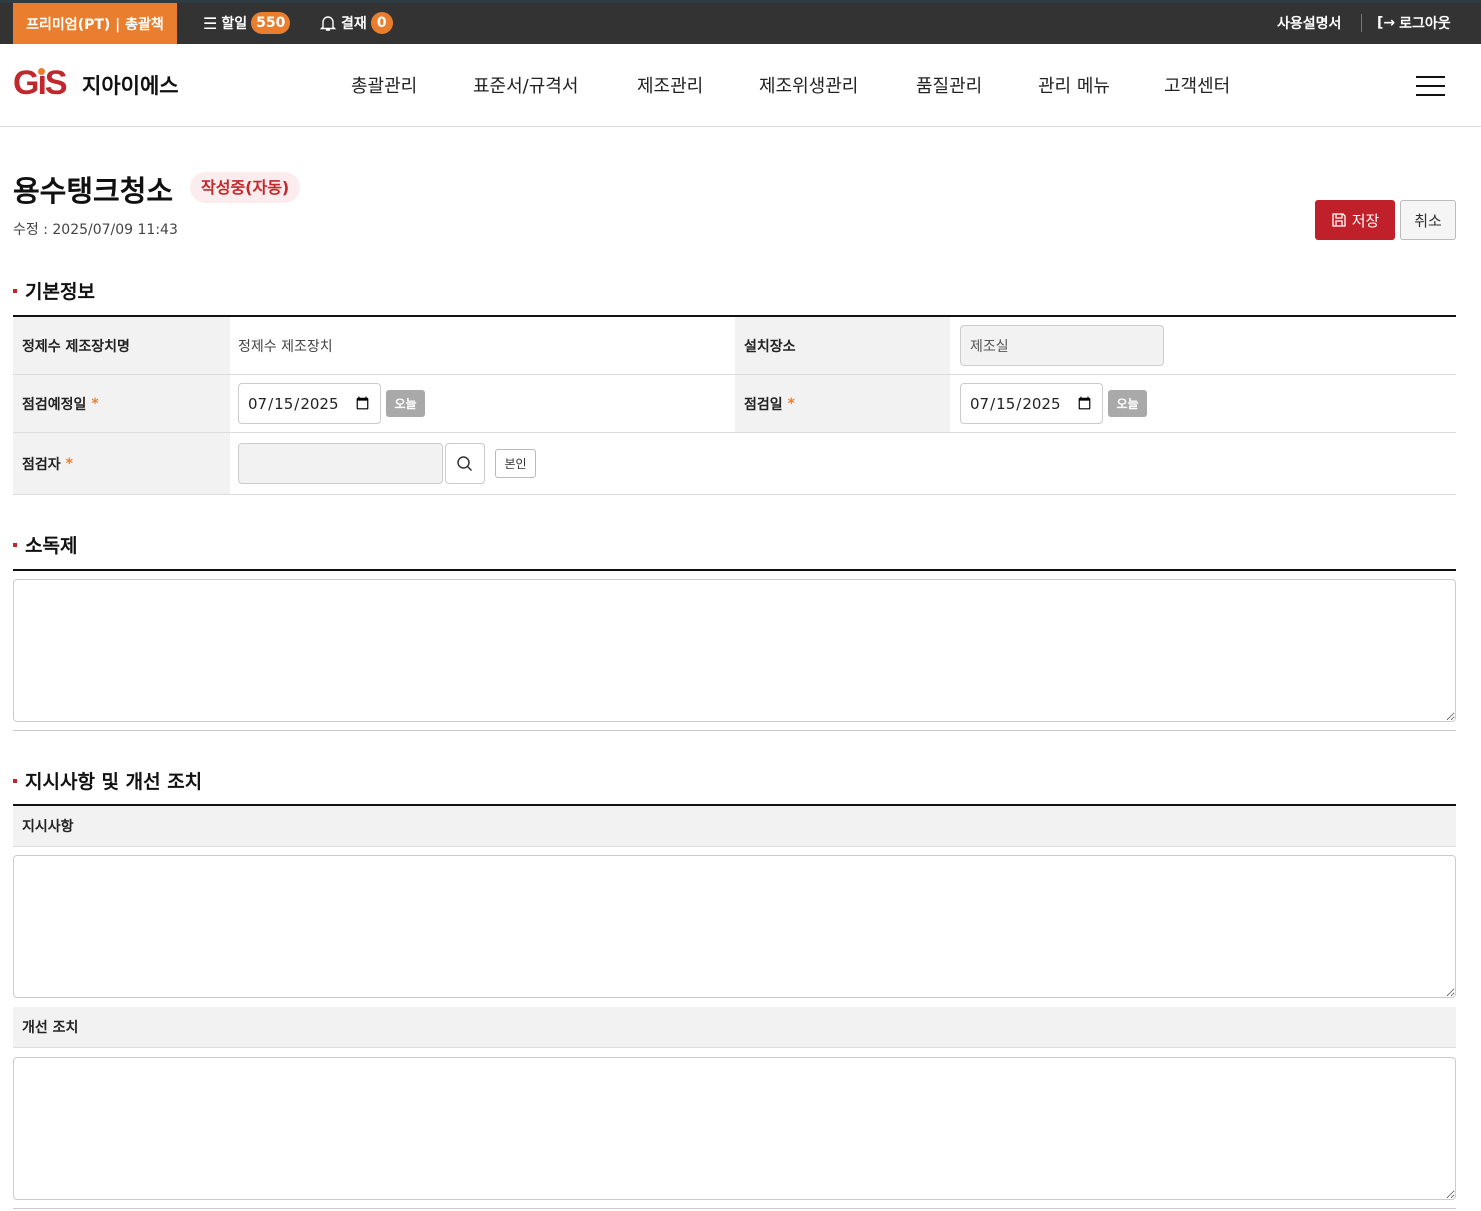  Describe the element at coordinates (121, 463) in the screenshot. I see `inspector-label: 점검자 *` at that location.